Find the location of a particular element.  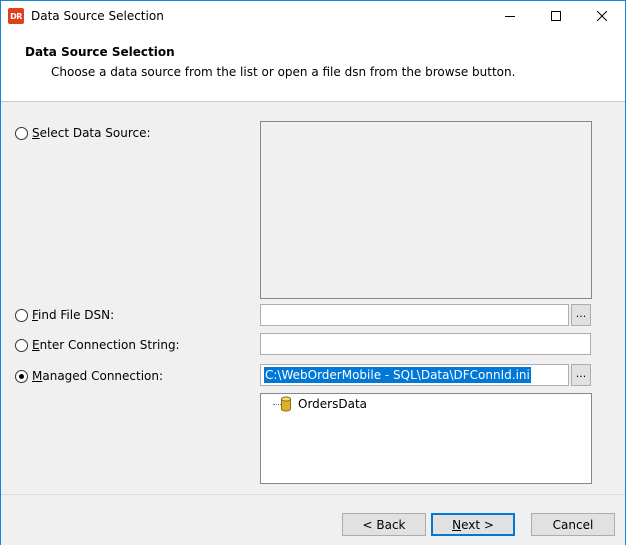

maximize-icon is located at coordinates (556, 16).